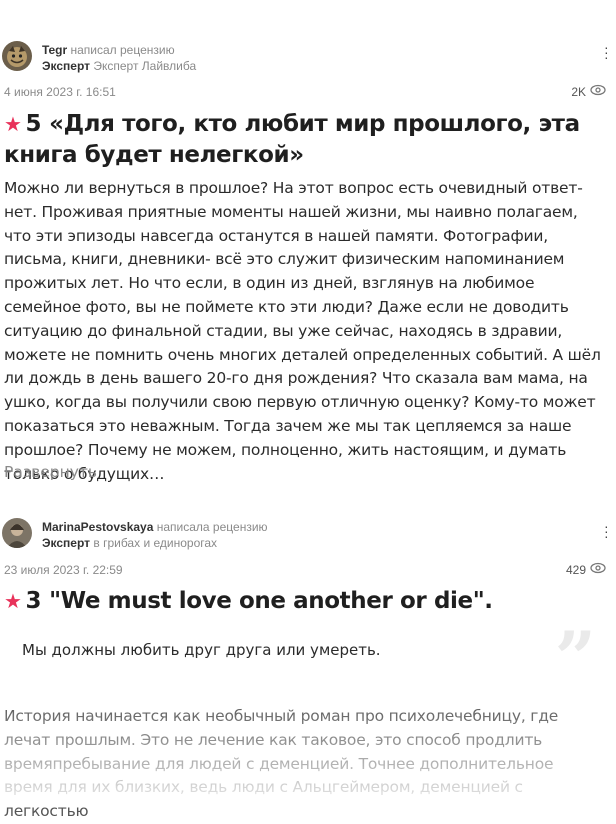 This screenshot has height=824, width=616. What do you see at coordinates (63, 570) in the screenshot?
I see `review-date: 23 июля 2023 г. 22:59` at bounding box center [63, 570].